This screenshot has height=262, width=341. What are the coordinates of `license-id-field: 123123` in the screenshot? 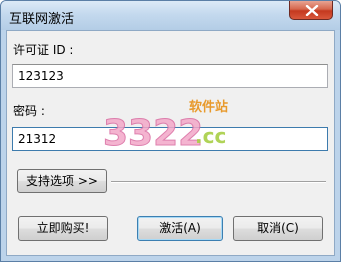 It's located at (170, 76).